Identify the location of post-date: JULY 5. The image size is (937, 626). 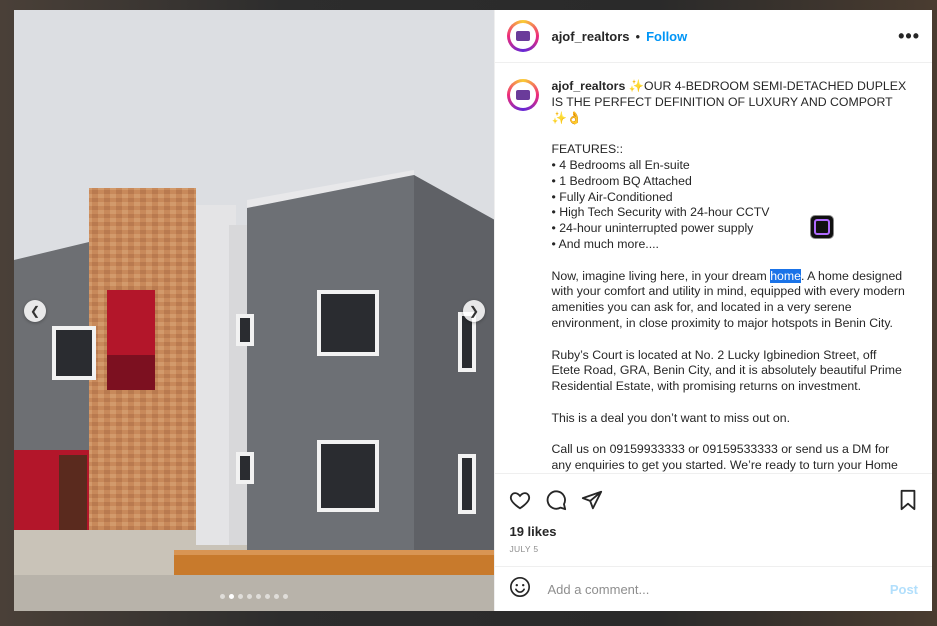
(524, 549).